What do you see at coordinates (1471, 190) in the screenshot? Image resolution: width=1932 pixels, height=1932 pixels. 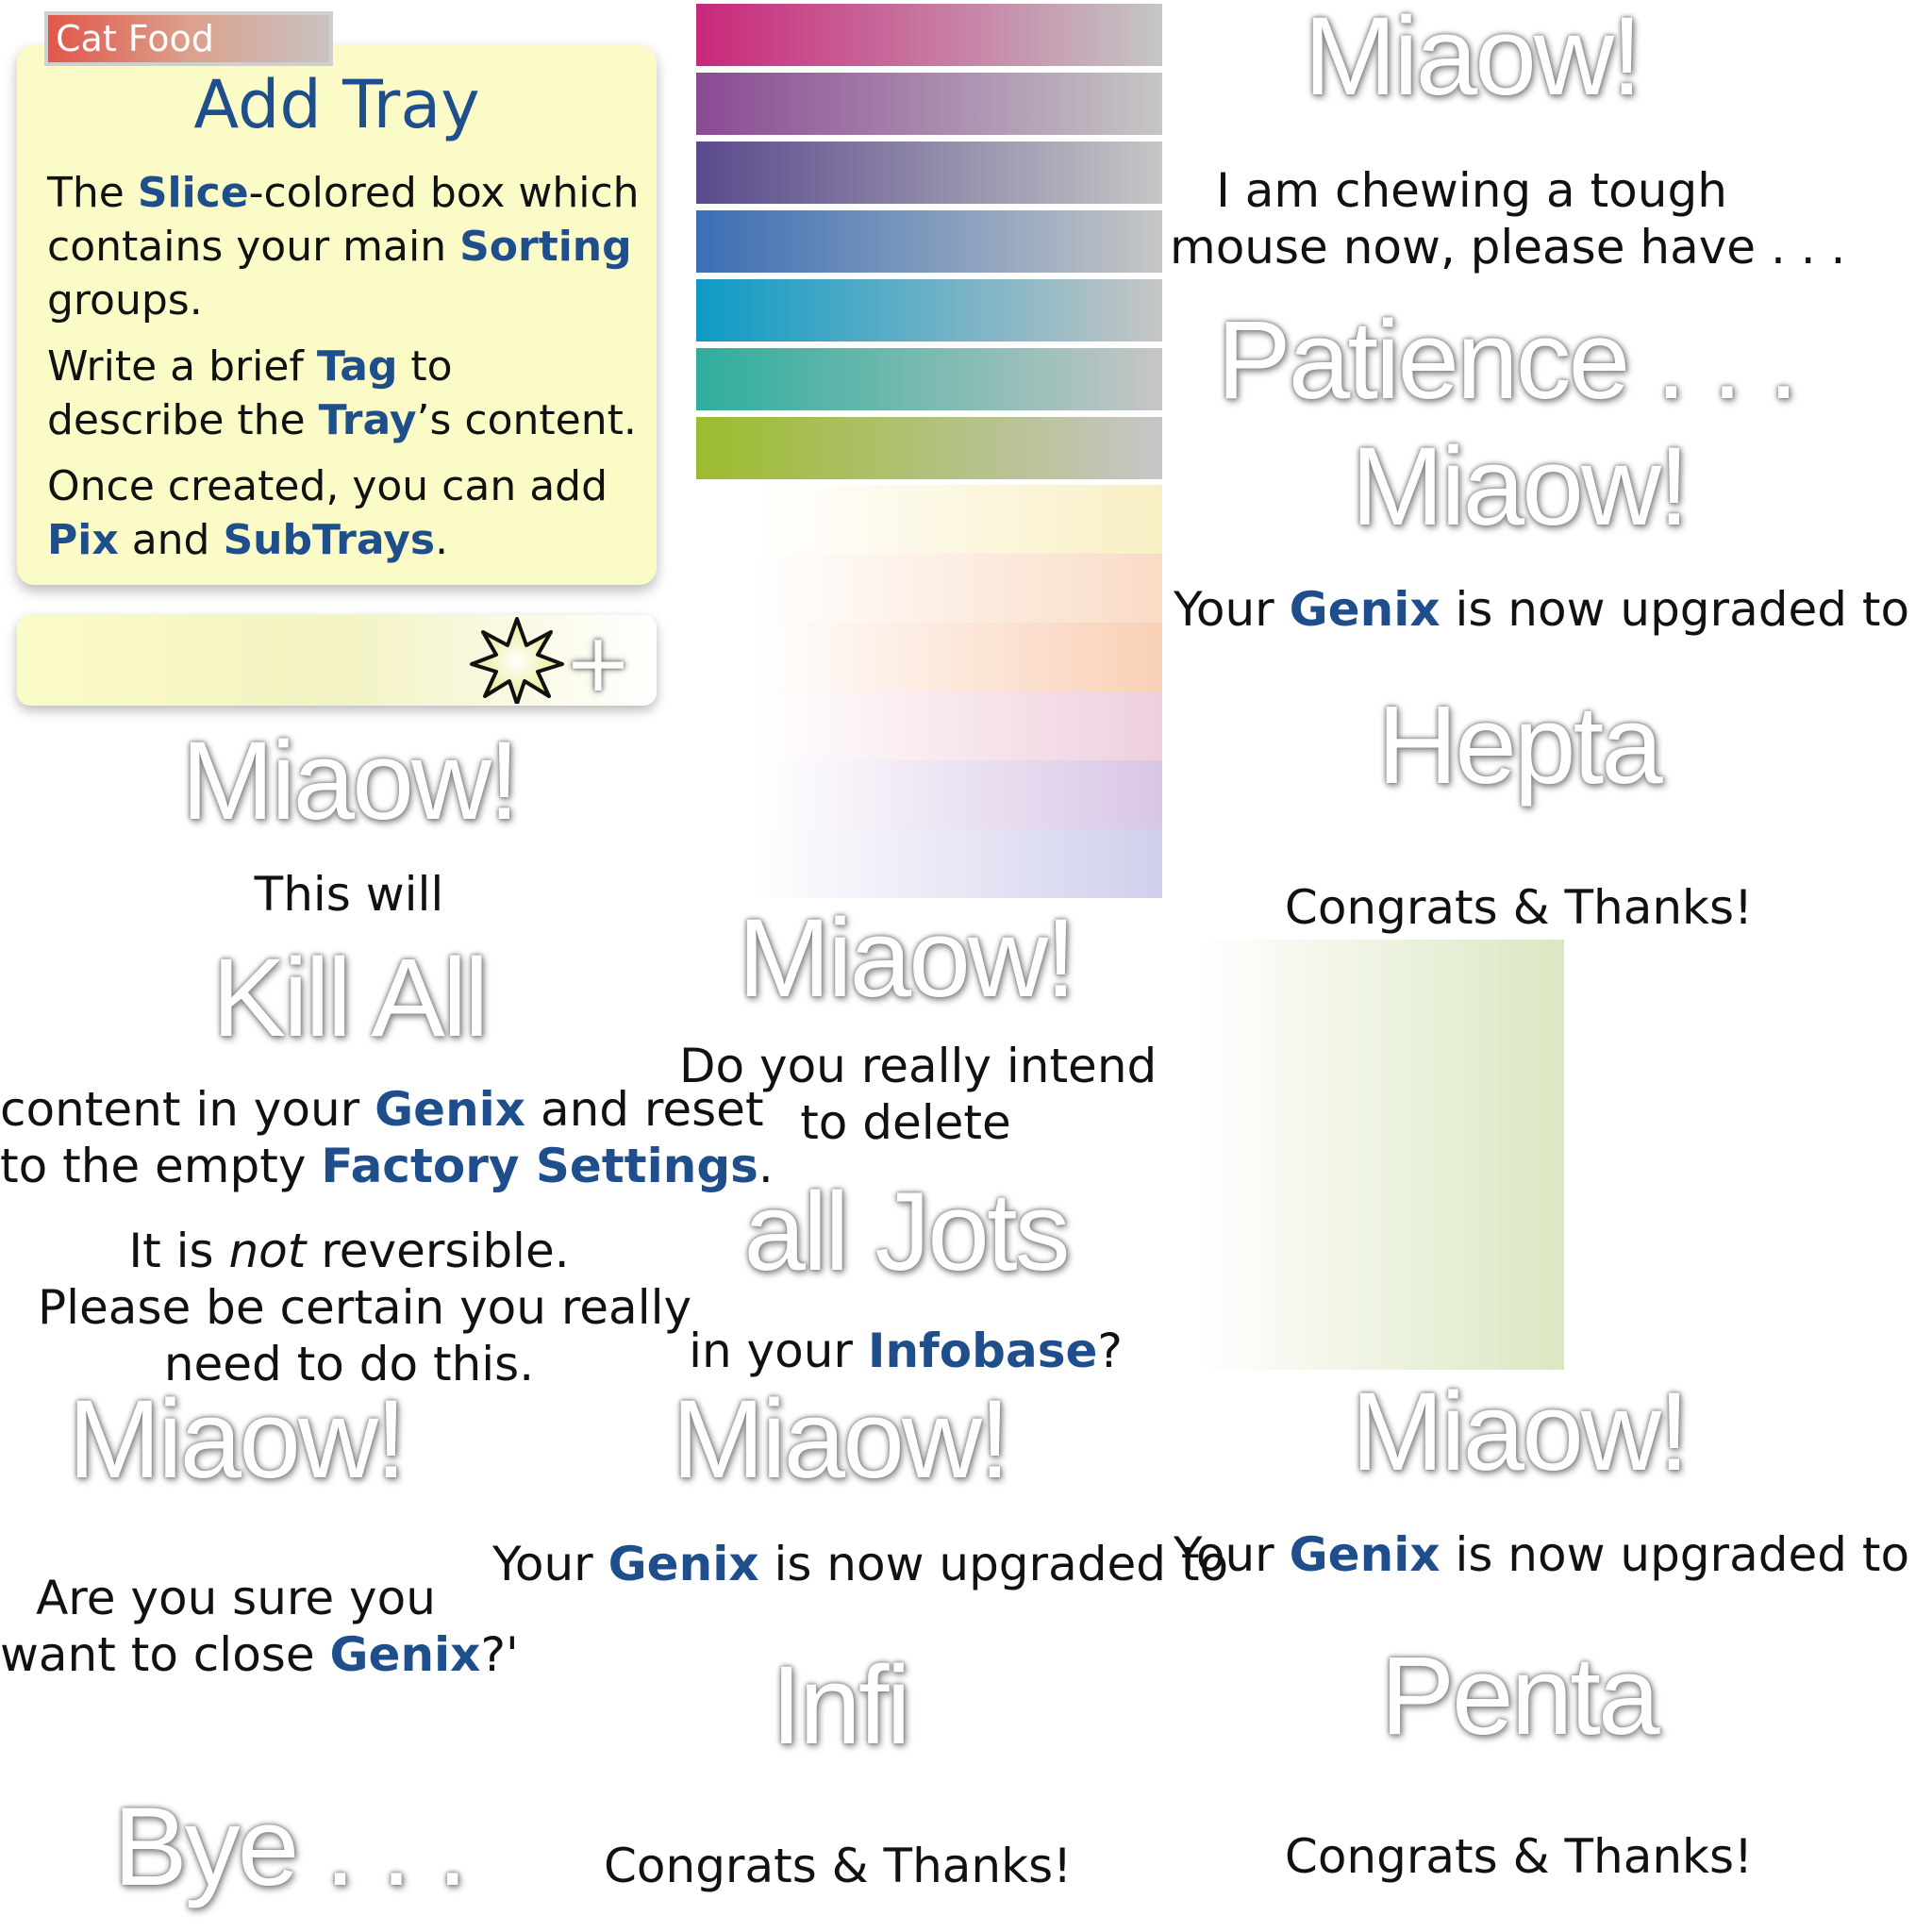 I see `patience-line-1: I am chewing a tough` at bounding box center [1471, 190].